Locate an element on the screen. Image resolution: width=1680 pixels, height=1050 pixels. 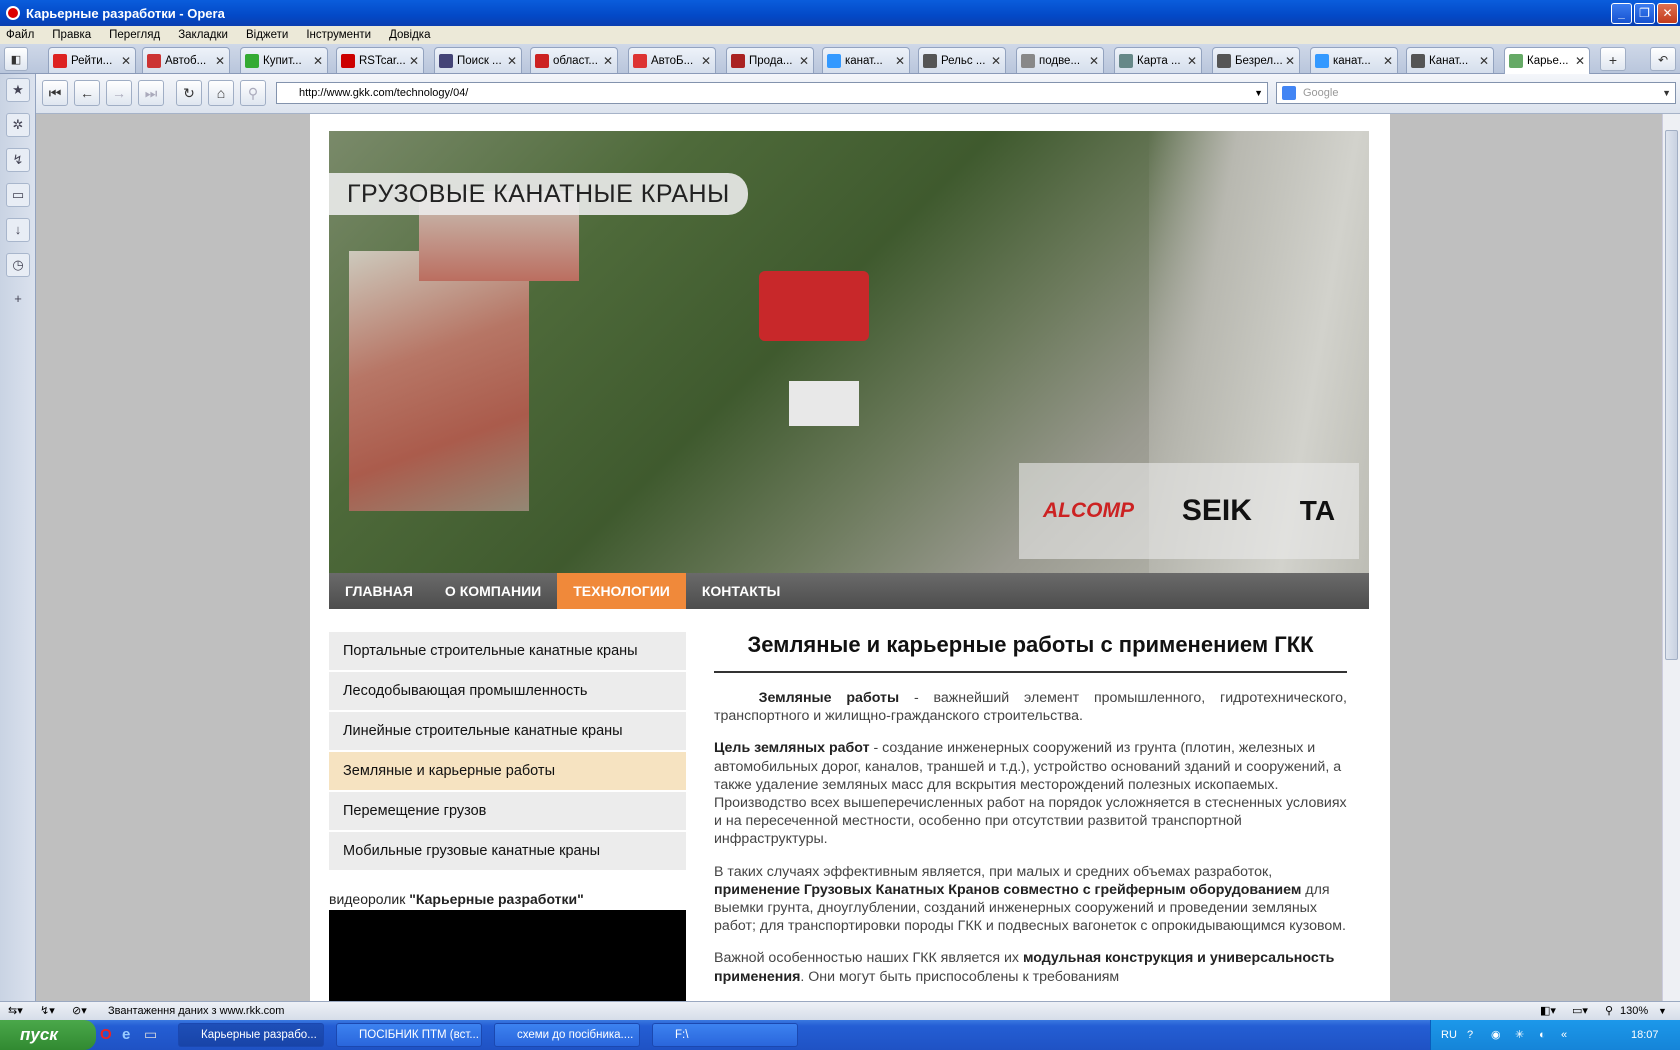
wand-icon: ⚲ is located at coordinates (253, 93).